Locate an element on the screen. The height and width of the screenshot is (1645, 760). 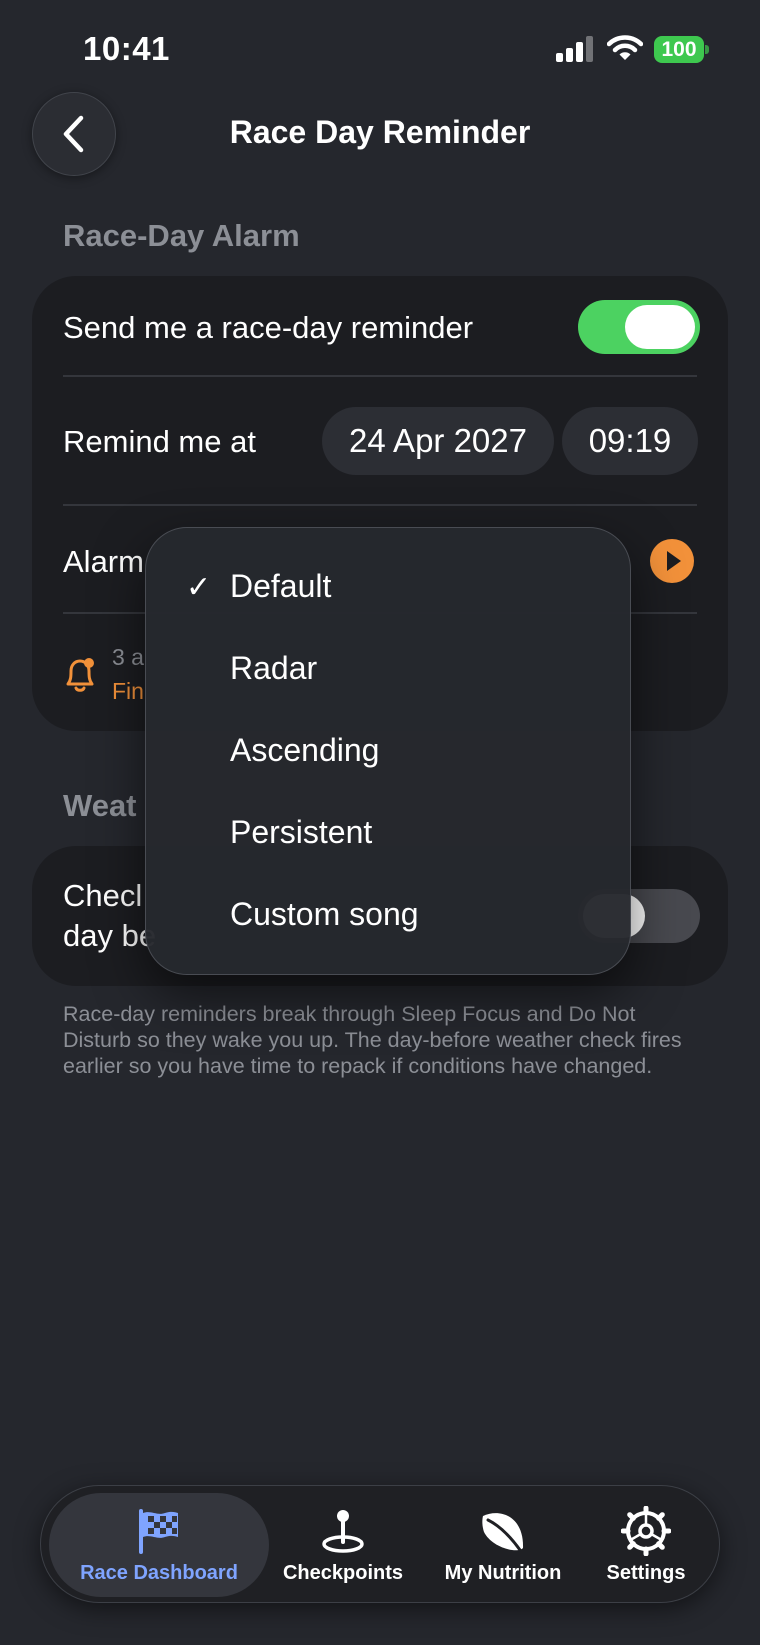
menu-item-label: Default is located at coordinates (281, 586).